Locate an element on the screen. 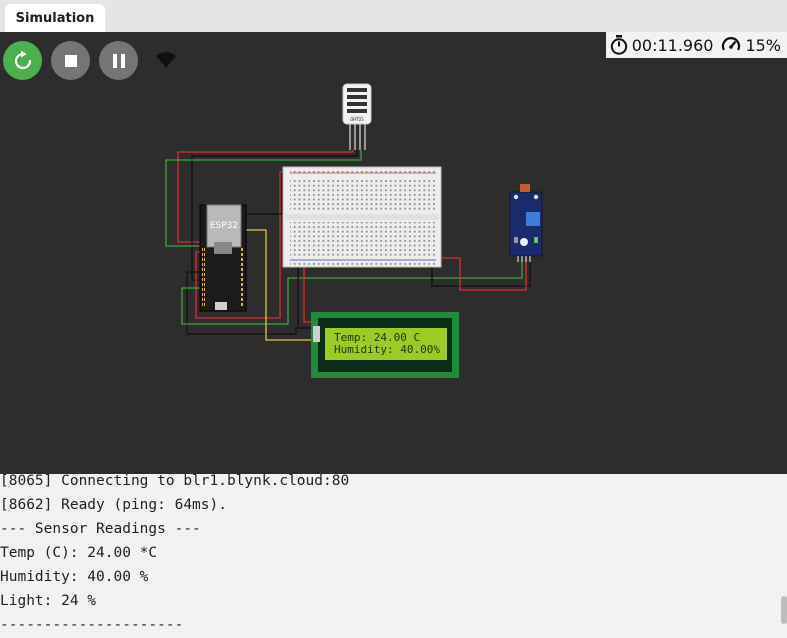  wire-red is located at coordinates (479, 274).